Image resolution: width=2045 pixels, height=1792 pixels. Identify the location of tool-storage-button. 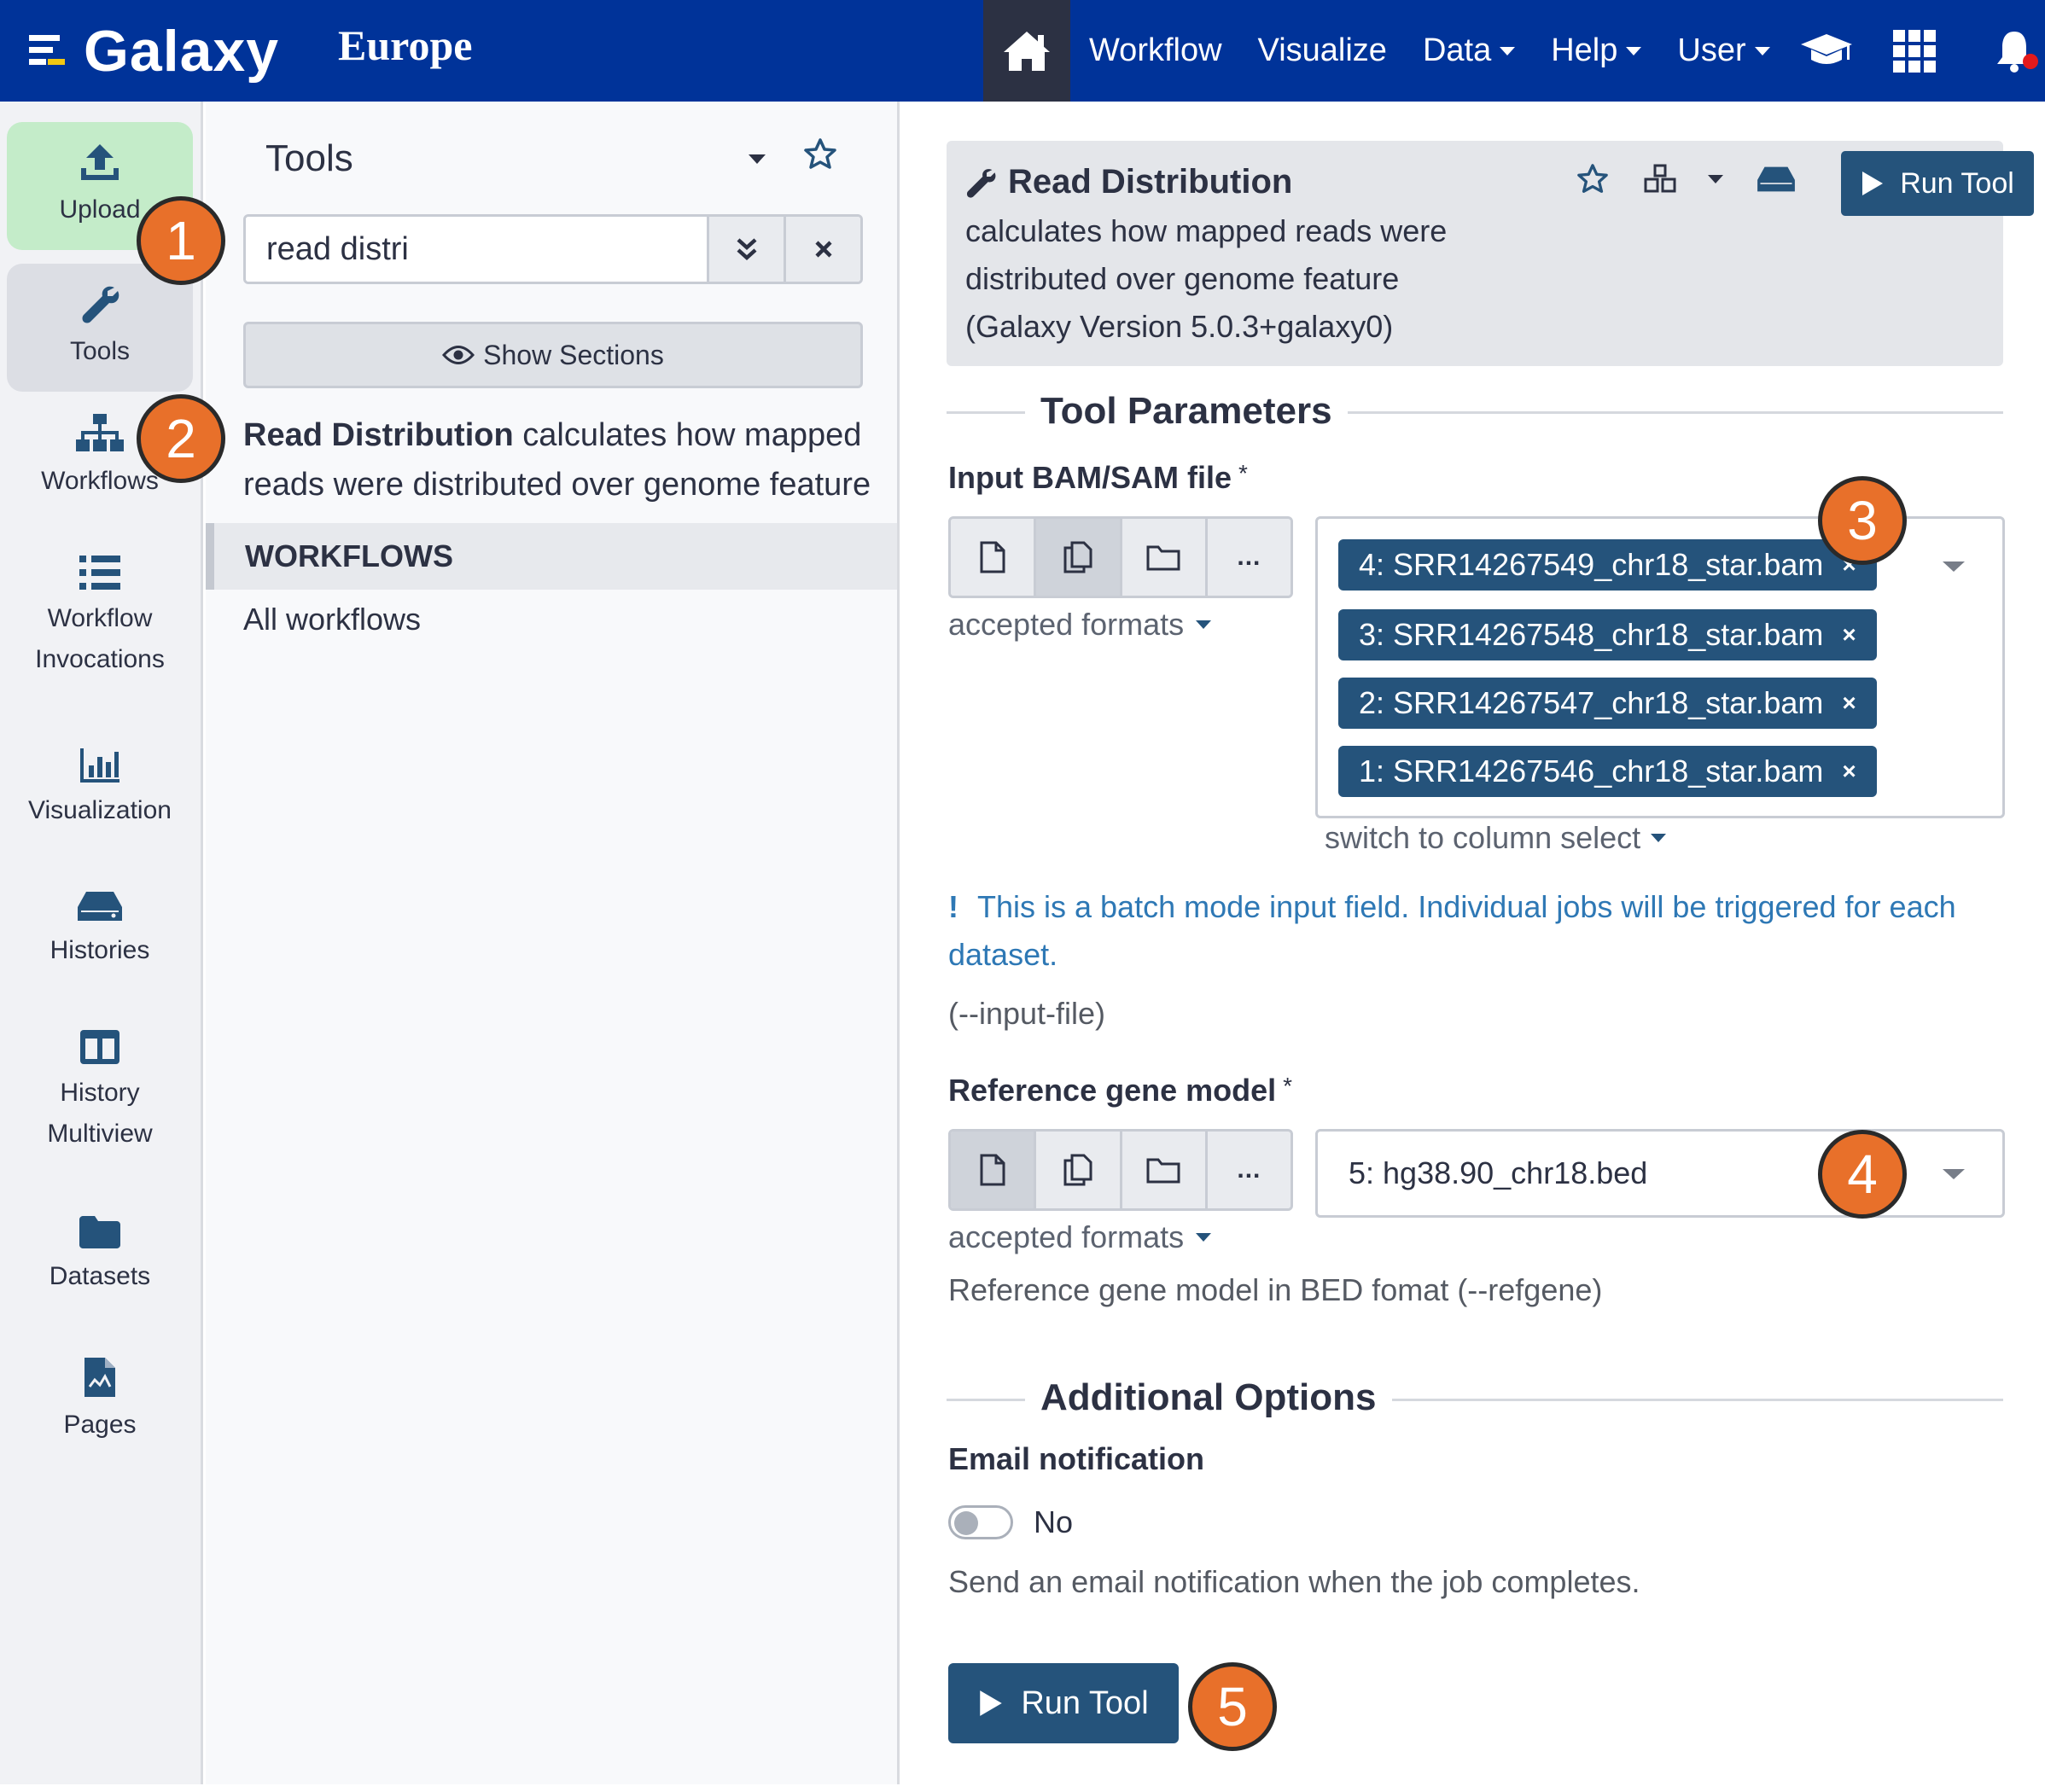
(1776, 179).